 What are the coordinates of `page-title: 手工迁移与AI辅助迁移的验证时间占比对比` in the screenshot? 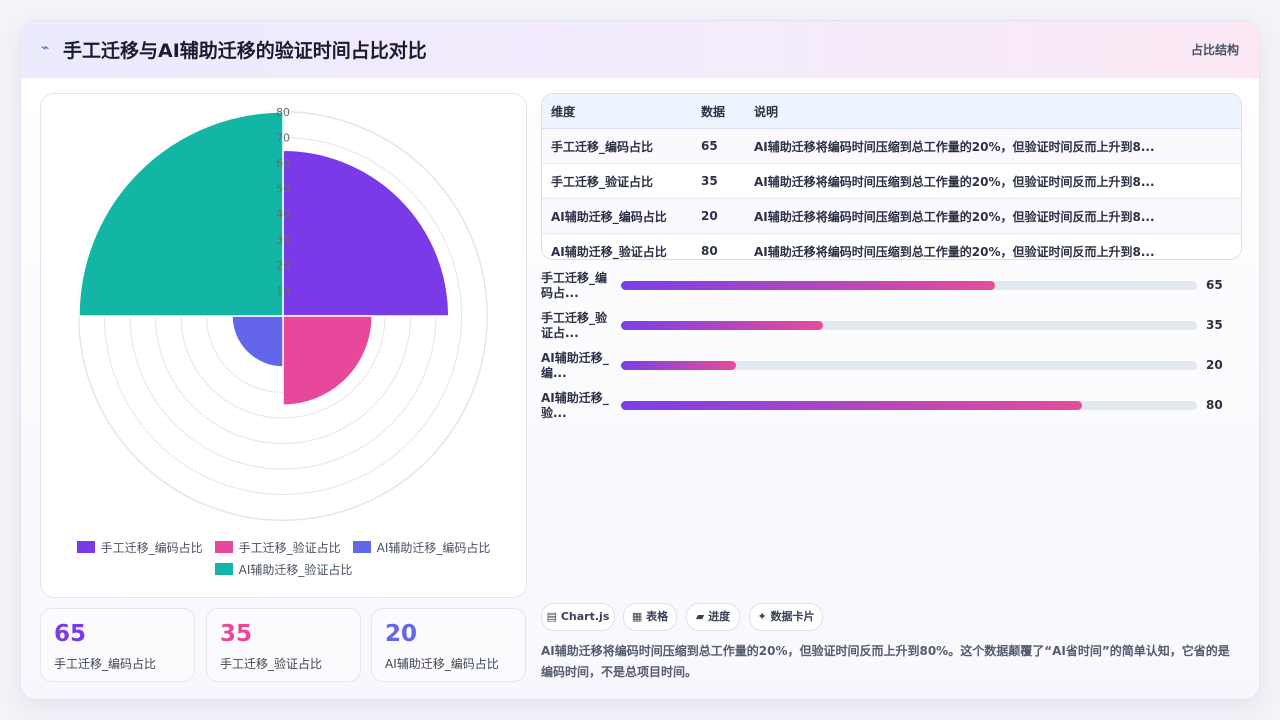 It's located at (245, 51).